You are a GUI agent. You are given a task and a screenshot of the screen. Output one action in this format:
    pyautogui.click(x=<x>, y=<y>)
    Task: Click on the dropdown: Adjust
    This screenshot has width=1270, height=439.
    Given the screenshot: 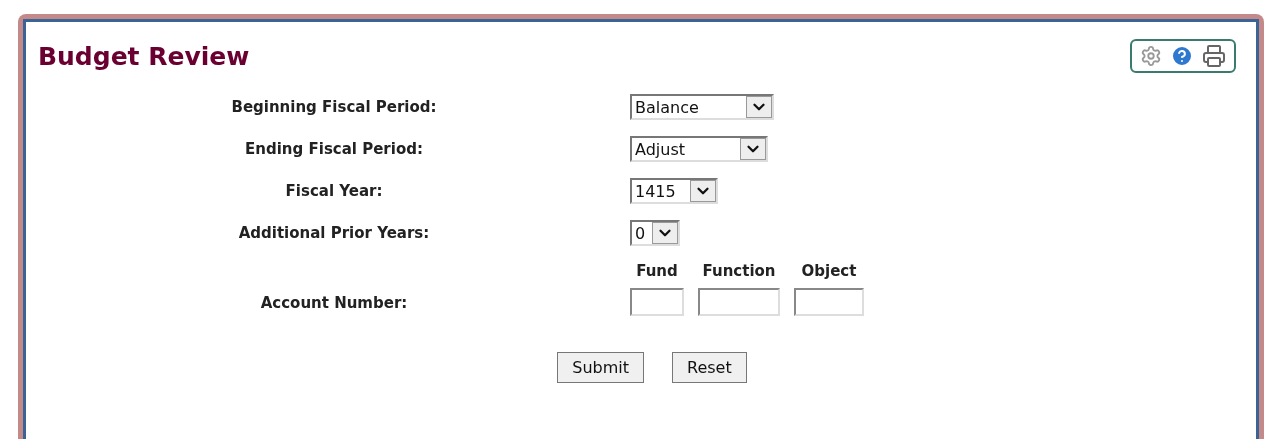 What is the action you would take?
    pyautogui.click(x=699, y=149)
    